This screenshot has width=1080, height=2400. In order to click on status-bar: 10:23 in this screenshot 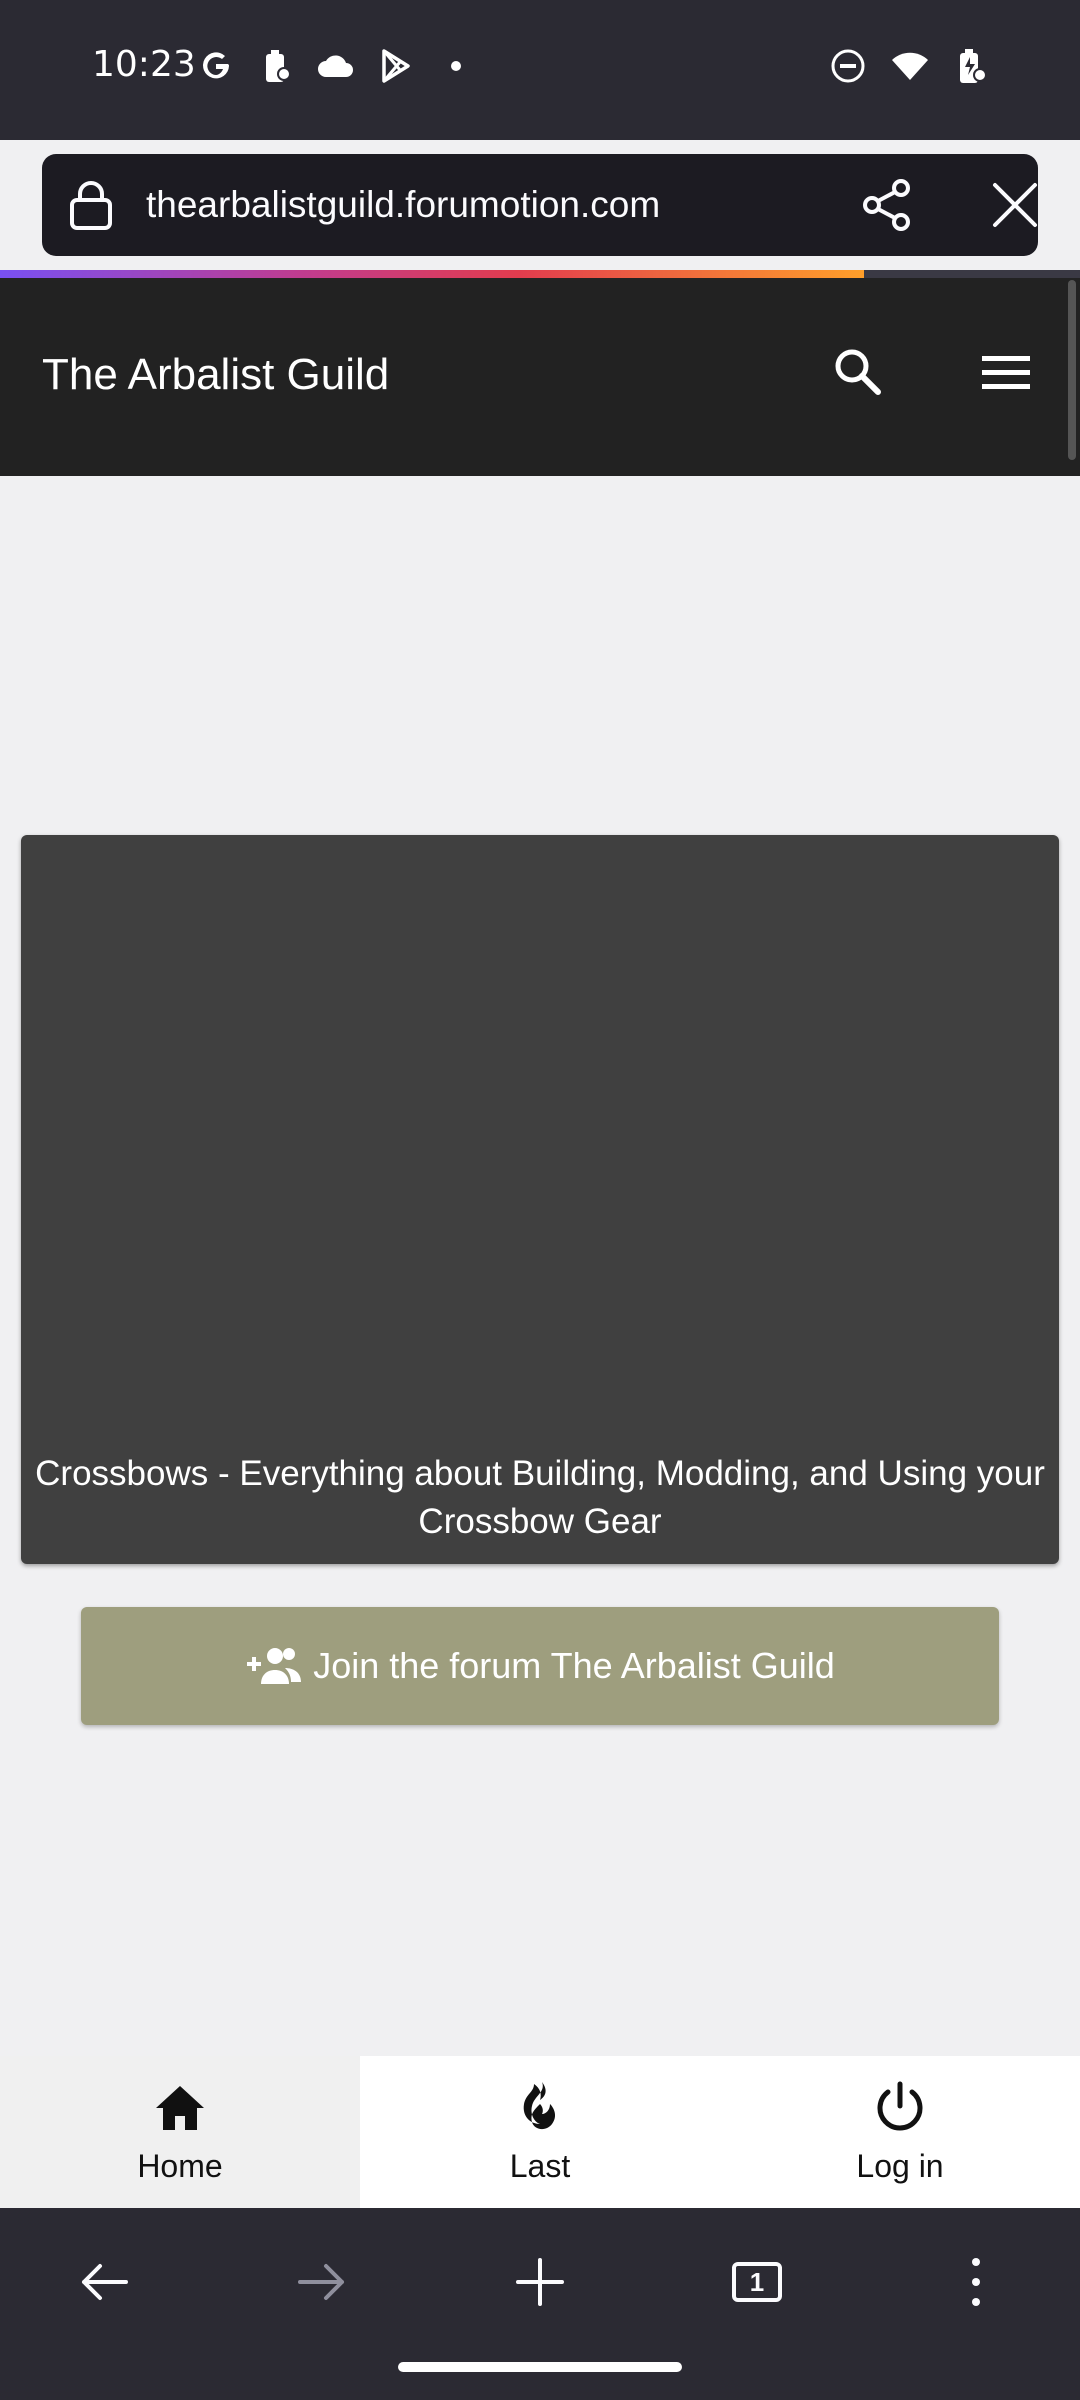, I will do `click(540, 70)`.